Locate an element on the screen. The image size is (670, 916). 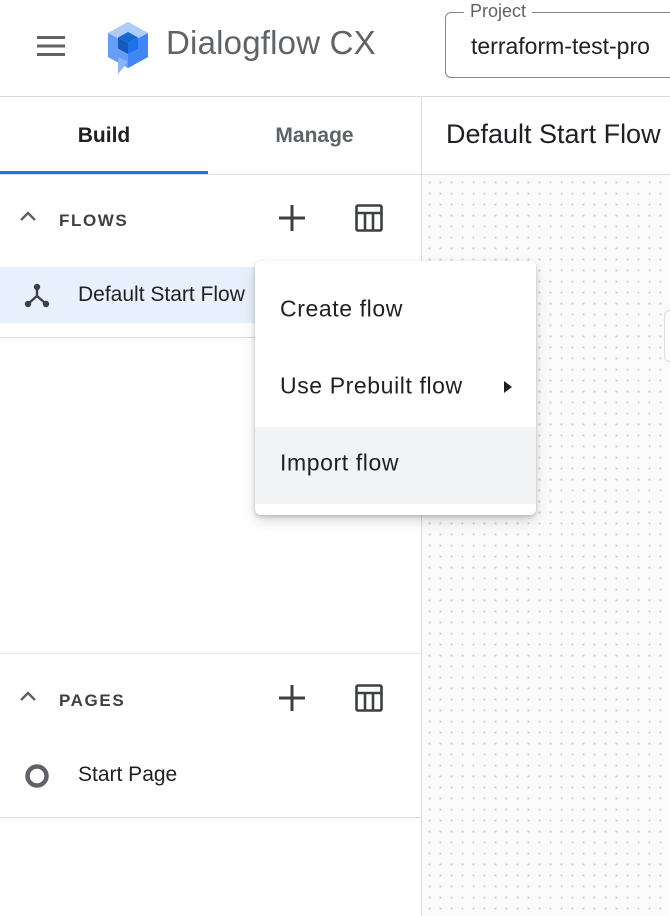
main-menu-button is located at coordinates (51, 46).